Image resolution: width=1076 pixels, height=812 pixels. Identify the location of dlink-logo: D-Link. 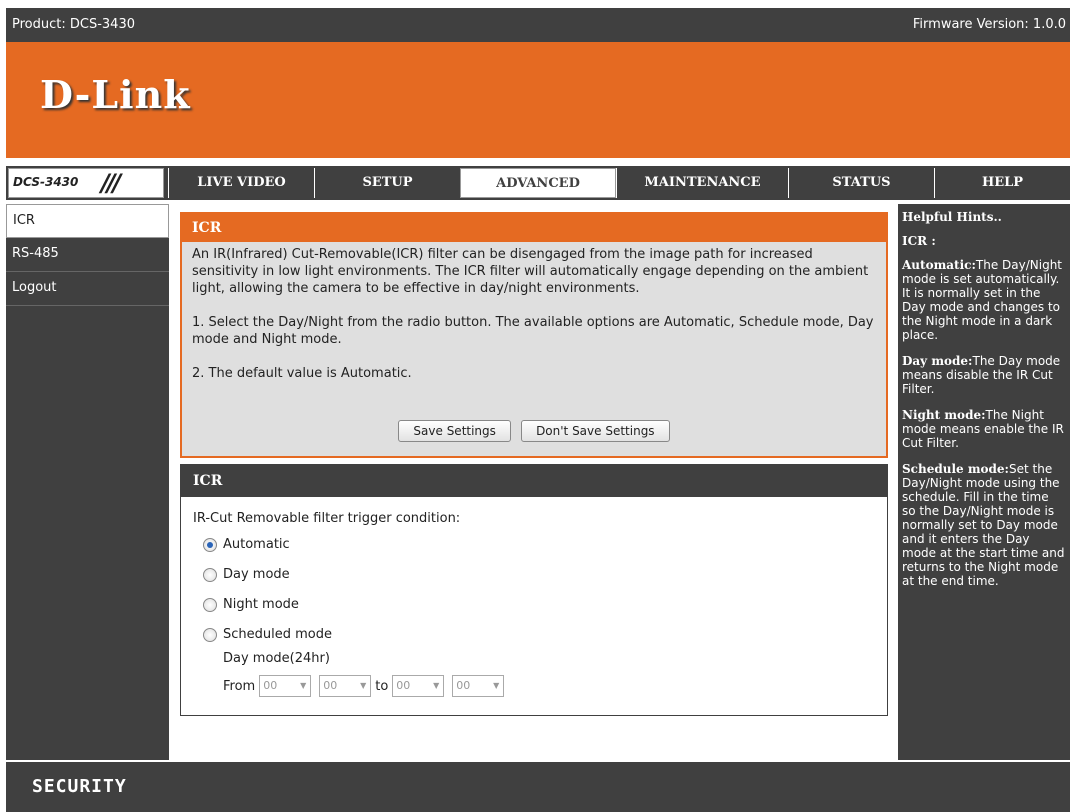
(115, 94).